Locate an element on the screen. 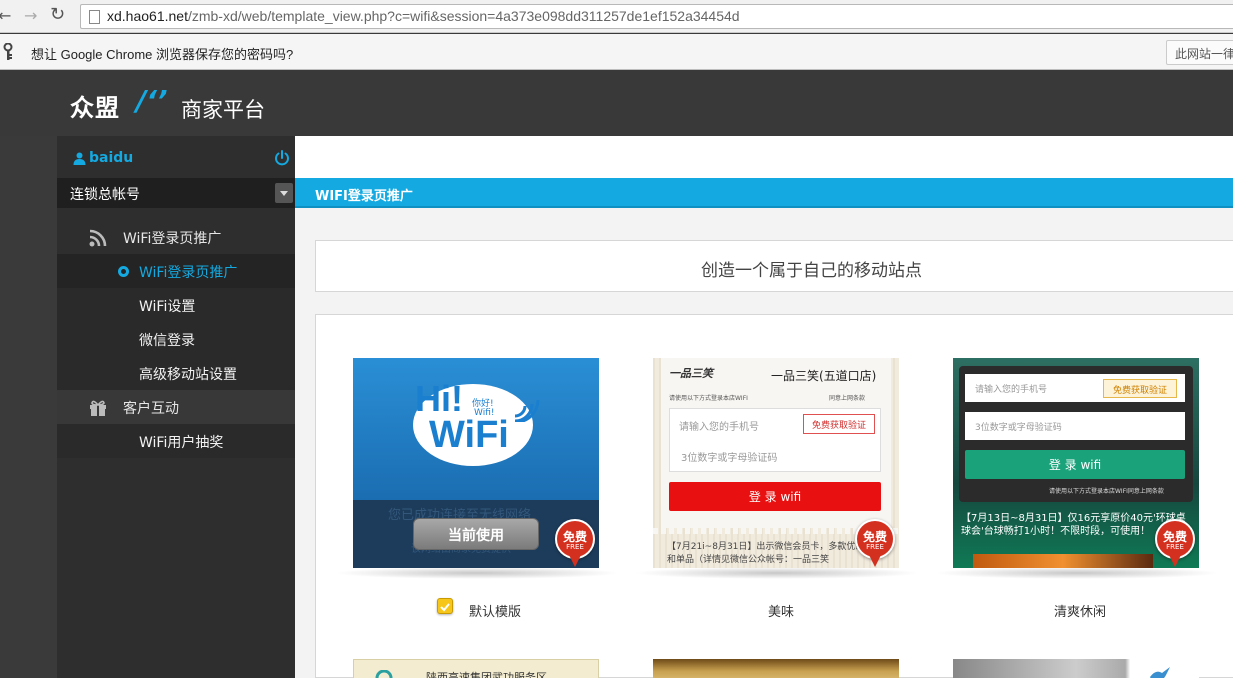 The width and height of the screenshot is (1233, 678). promo-image is located at coordinates (1063, 561).